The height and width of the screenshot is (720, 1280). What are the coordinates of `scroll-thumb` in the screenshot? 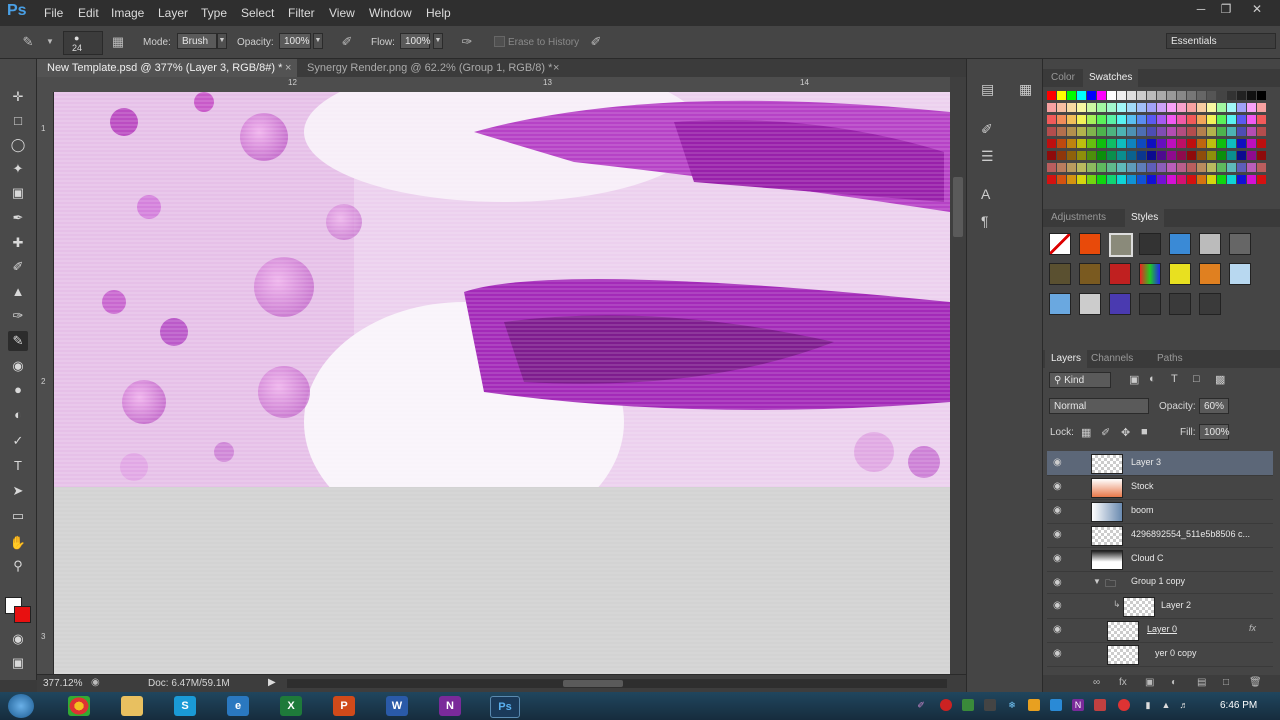 It's located at (958, 207).